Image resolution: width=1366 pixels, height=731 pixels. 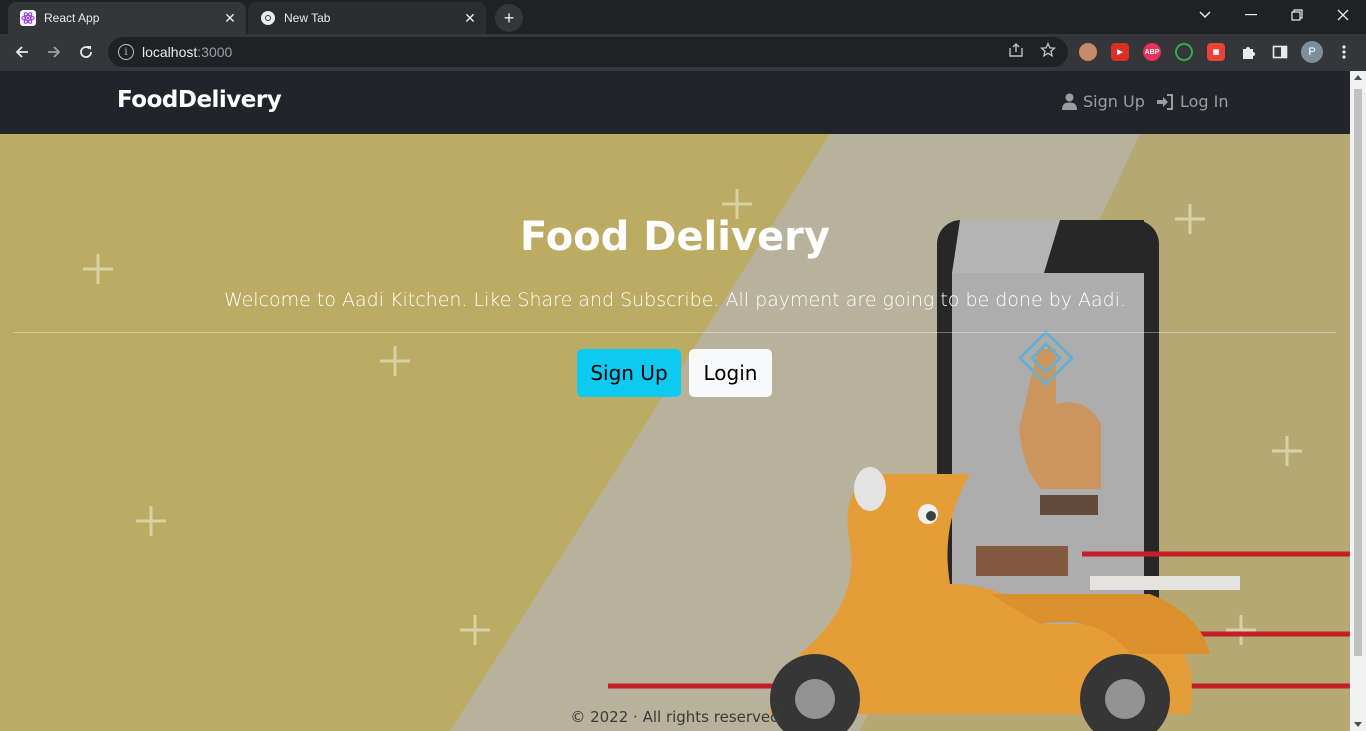 I want to click on hero-login-button: Login, so click(x=730, y=373).